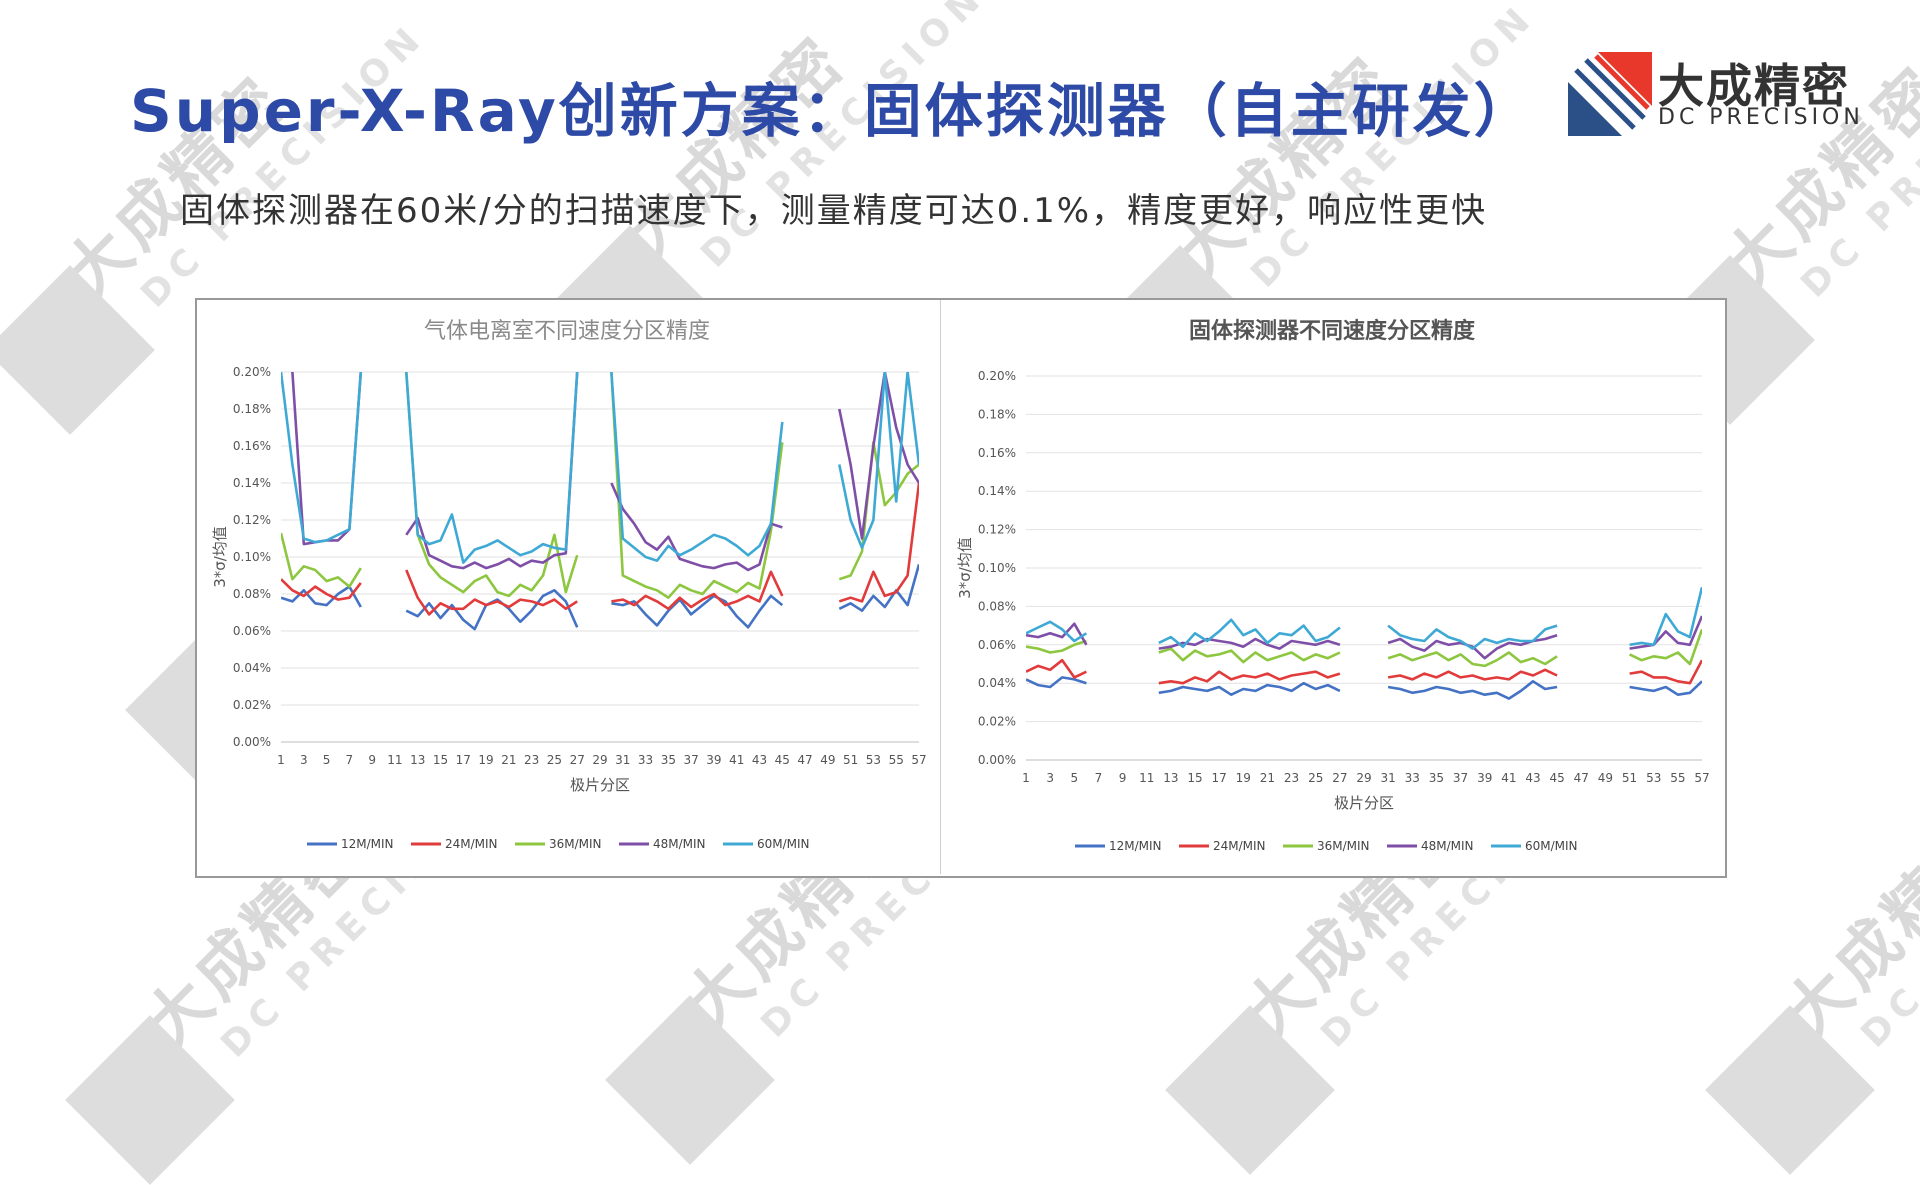 The height and width of the screenshot is (1185, 1920). I want to click on x-tick-label: 49, so click(827, 760).